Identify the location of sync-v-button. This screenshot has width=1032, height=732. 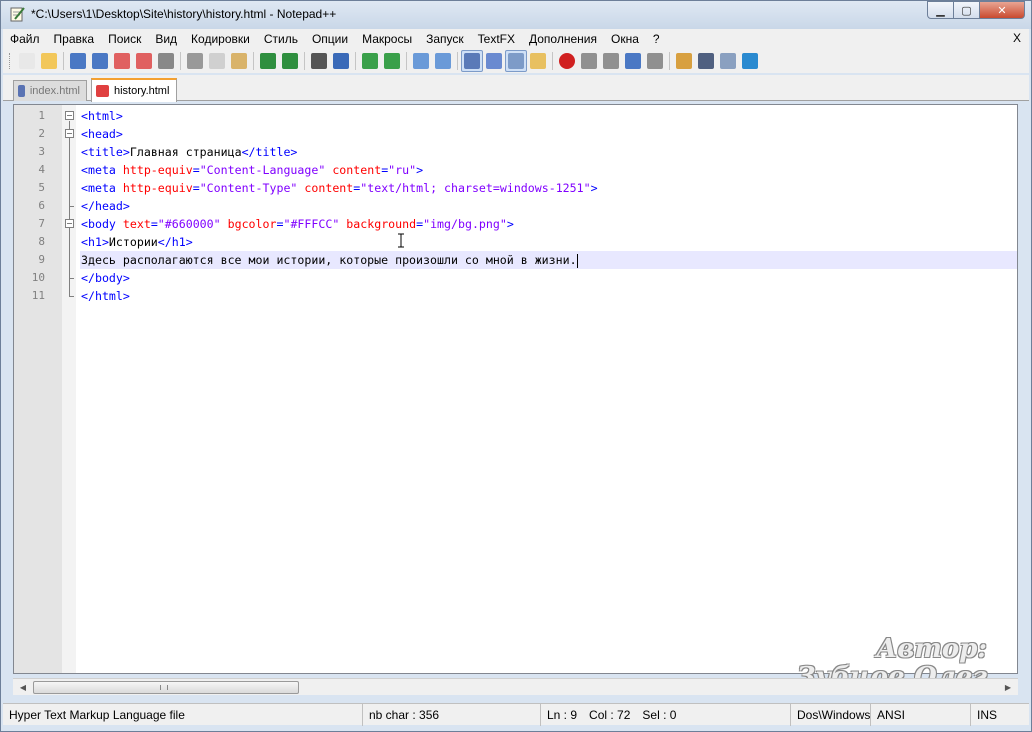
(421, 61).